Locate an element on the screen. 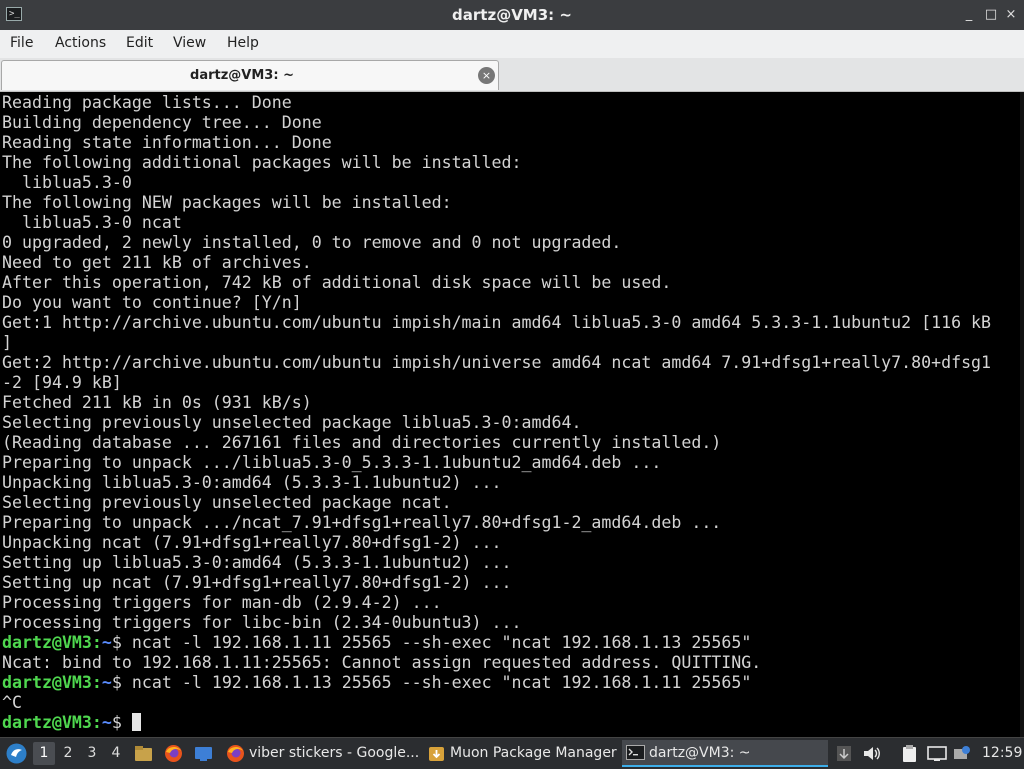 This screenshot has height=769, width=1024. desktop-icon is located at coordinates (203, 753).